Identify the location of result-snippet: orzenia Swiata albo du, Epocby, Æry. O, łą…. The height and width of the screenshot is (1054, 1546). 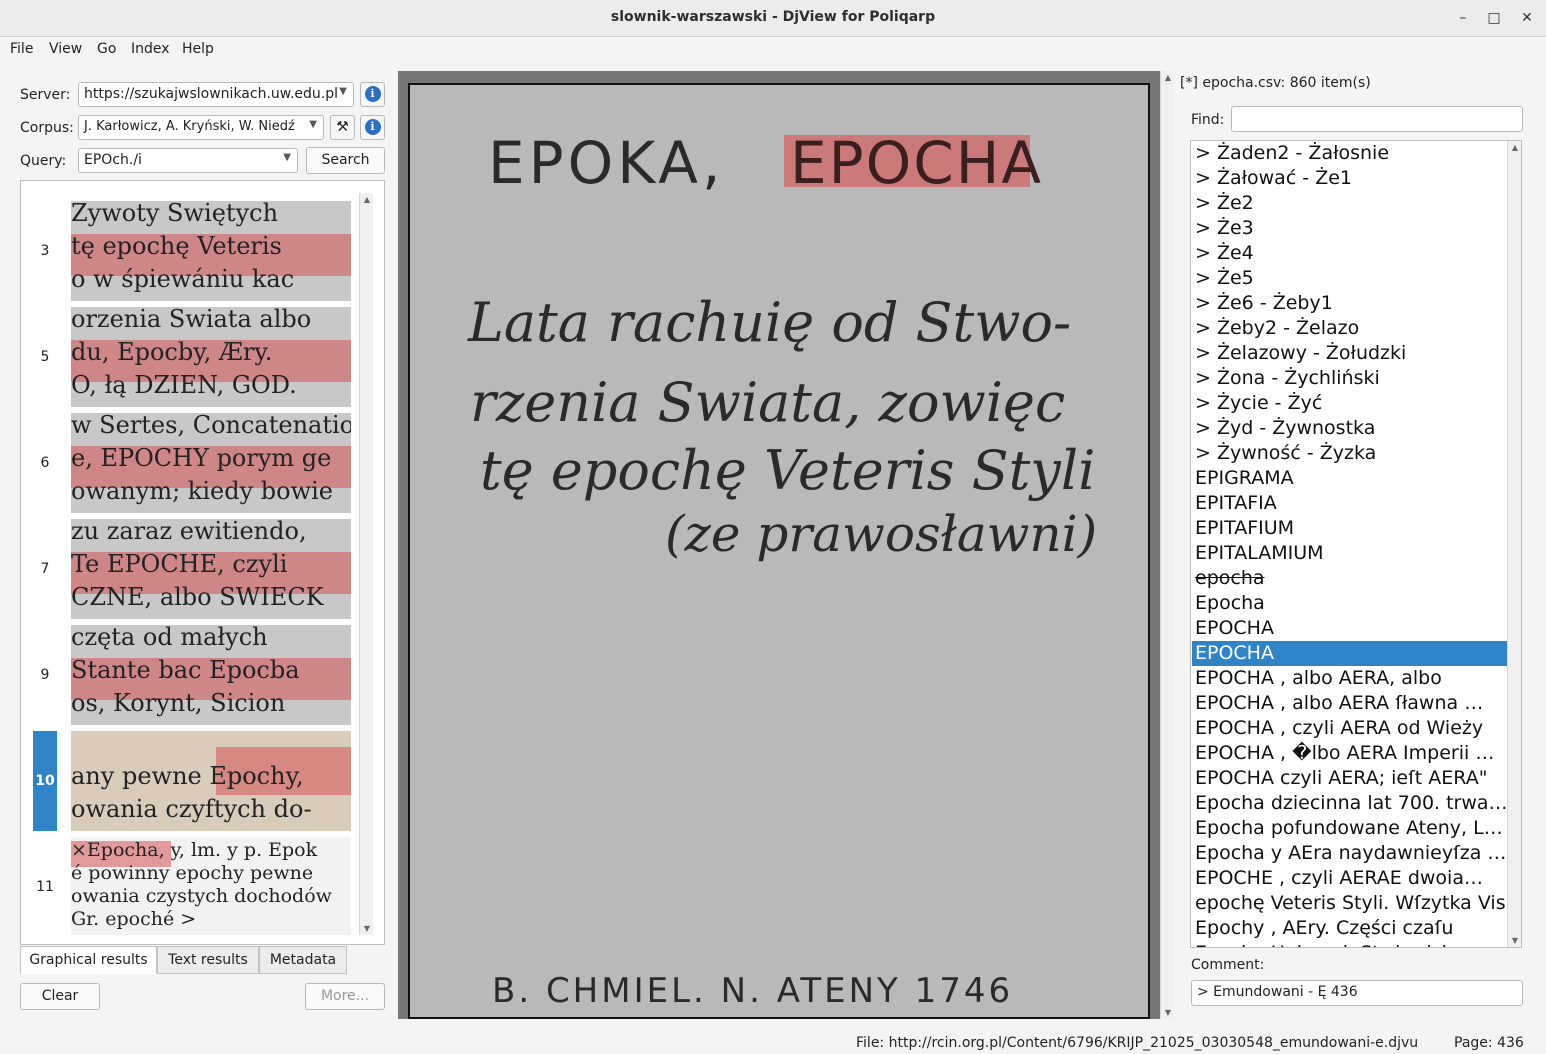
(211, 357).